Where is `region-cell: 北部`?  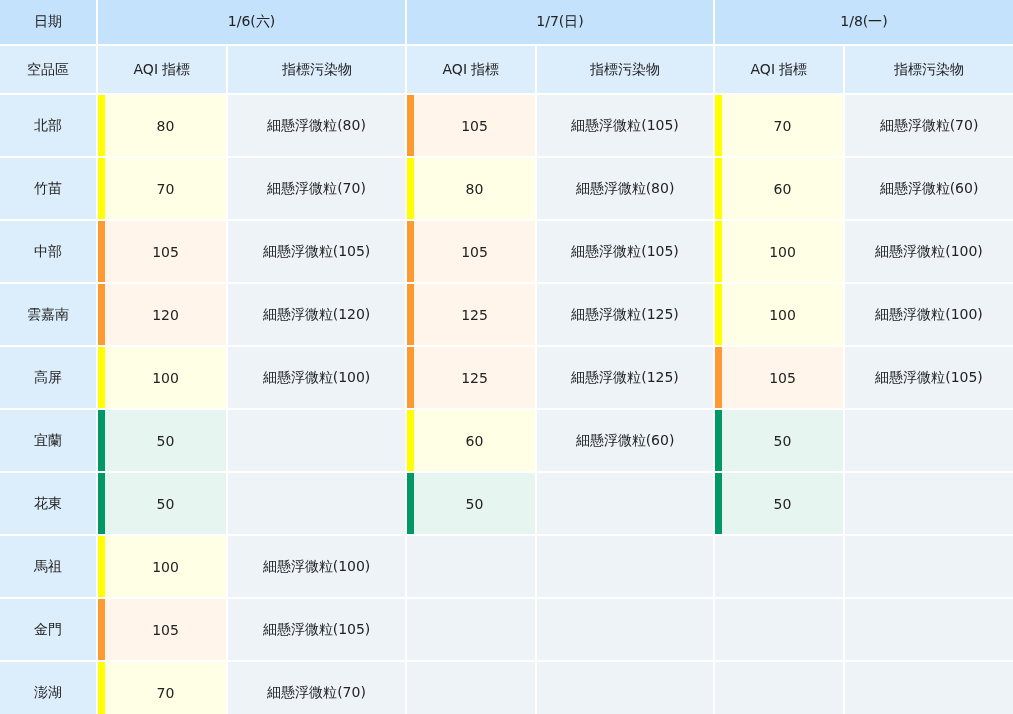 region-cell: 北部 is located at coordinates (48, 125).